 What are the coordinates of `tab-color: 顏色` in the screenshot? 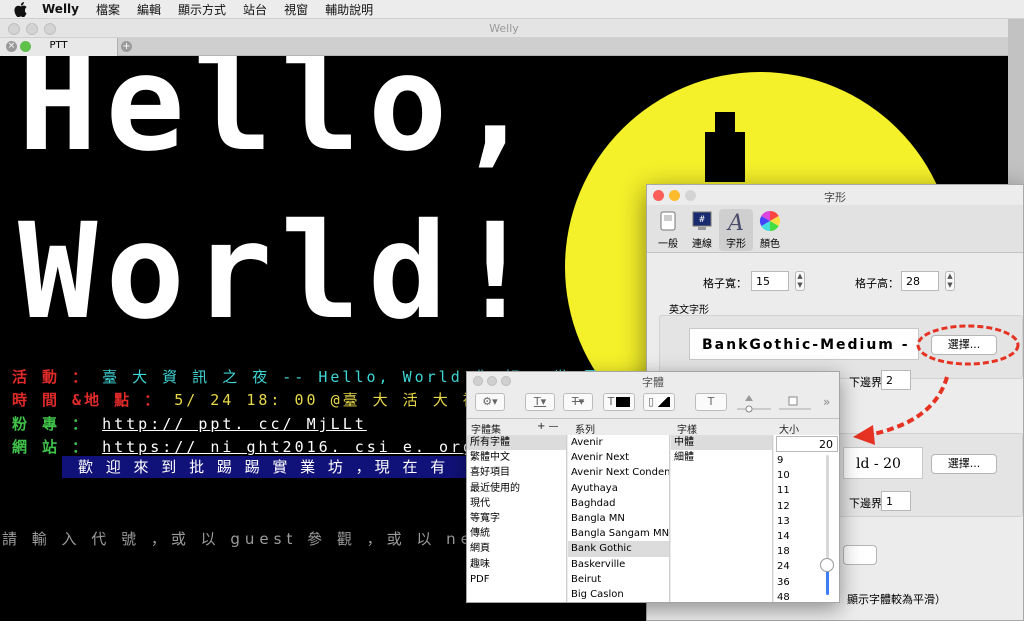 It's located at (770, 230).